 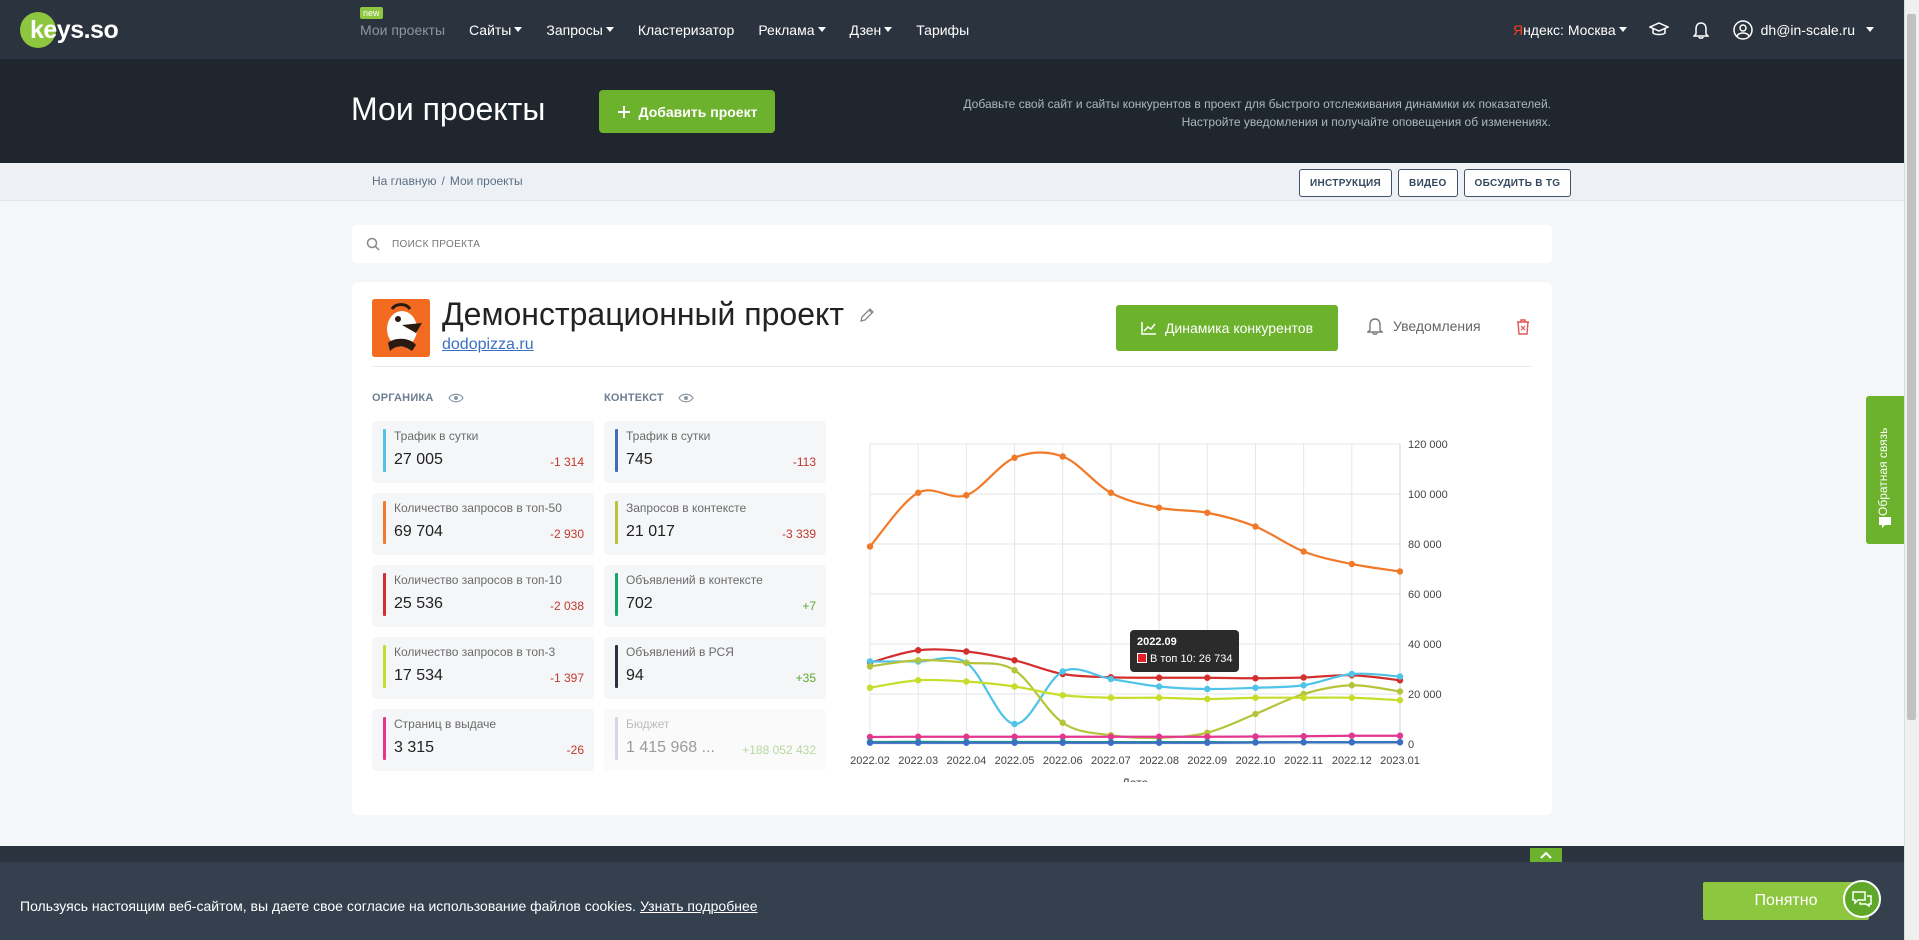 What do you see at coordinates (418, 603) in the screenshot?
I see `metric-value: 25 536` at bounding box center [418, 603].